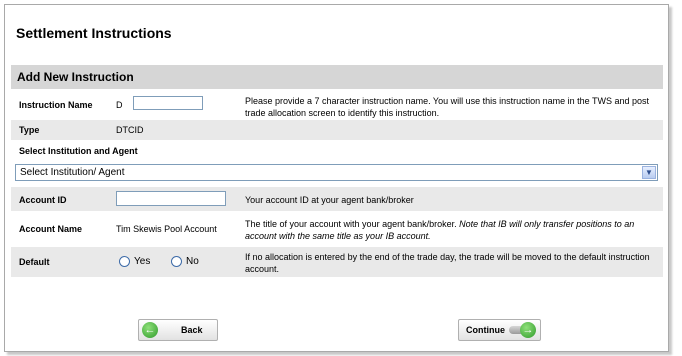  I want to click on instruction-name-prefix: D, so click(119, 105).